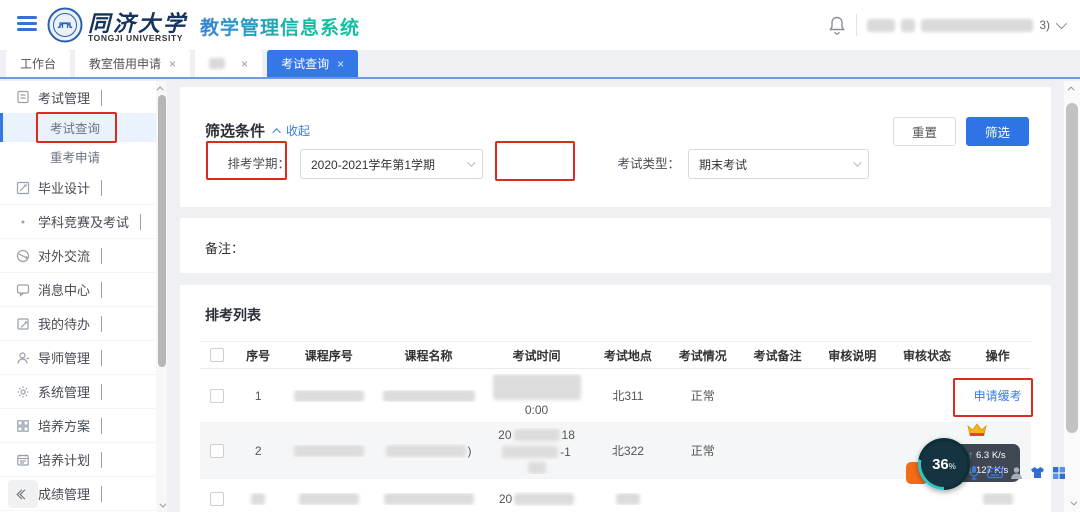 This screenshot has height=512, width=1080. What do you see at coordinates (23, 222) in the screenshot?
I see `dot-icon` at bounding box center [23, 222].